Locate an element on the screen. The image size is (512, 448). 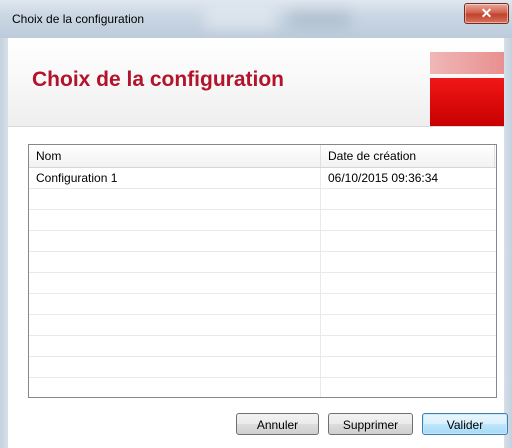
list-header: Nom Date de création is located at coordinates (262, 156).